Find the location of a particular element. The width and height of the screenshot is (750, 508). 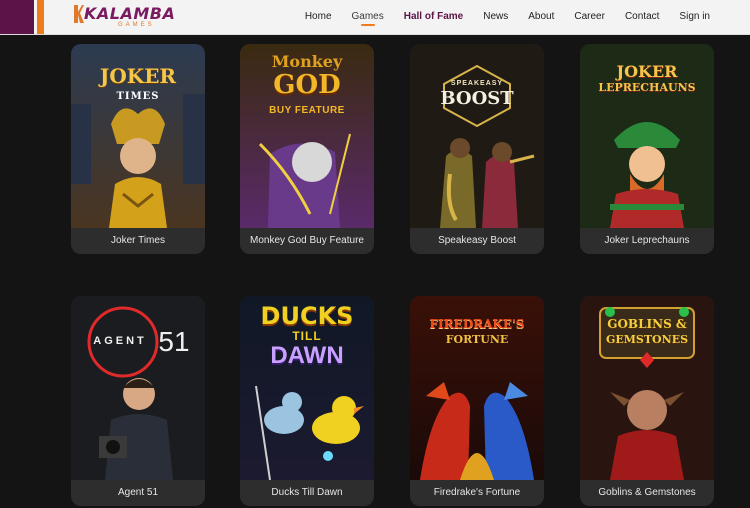

firedrakes-fortune-logo-line2: FORTUNE is located at coordinates (477, 339).